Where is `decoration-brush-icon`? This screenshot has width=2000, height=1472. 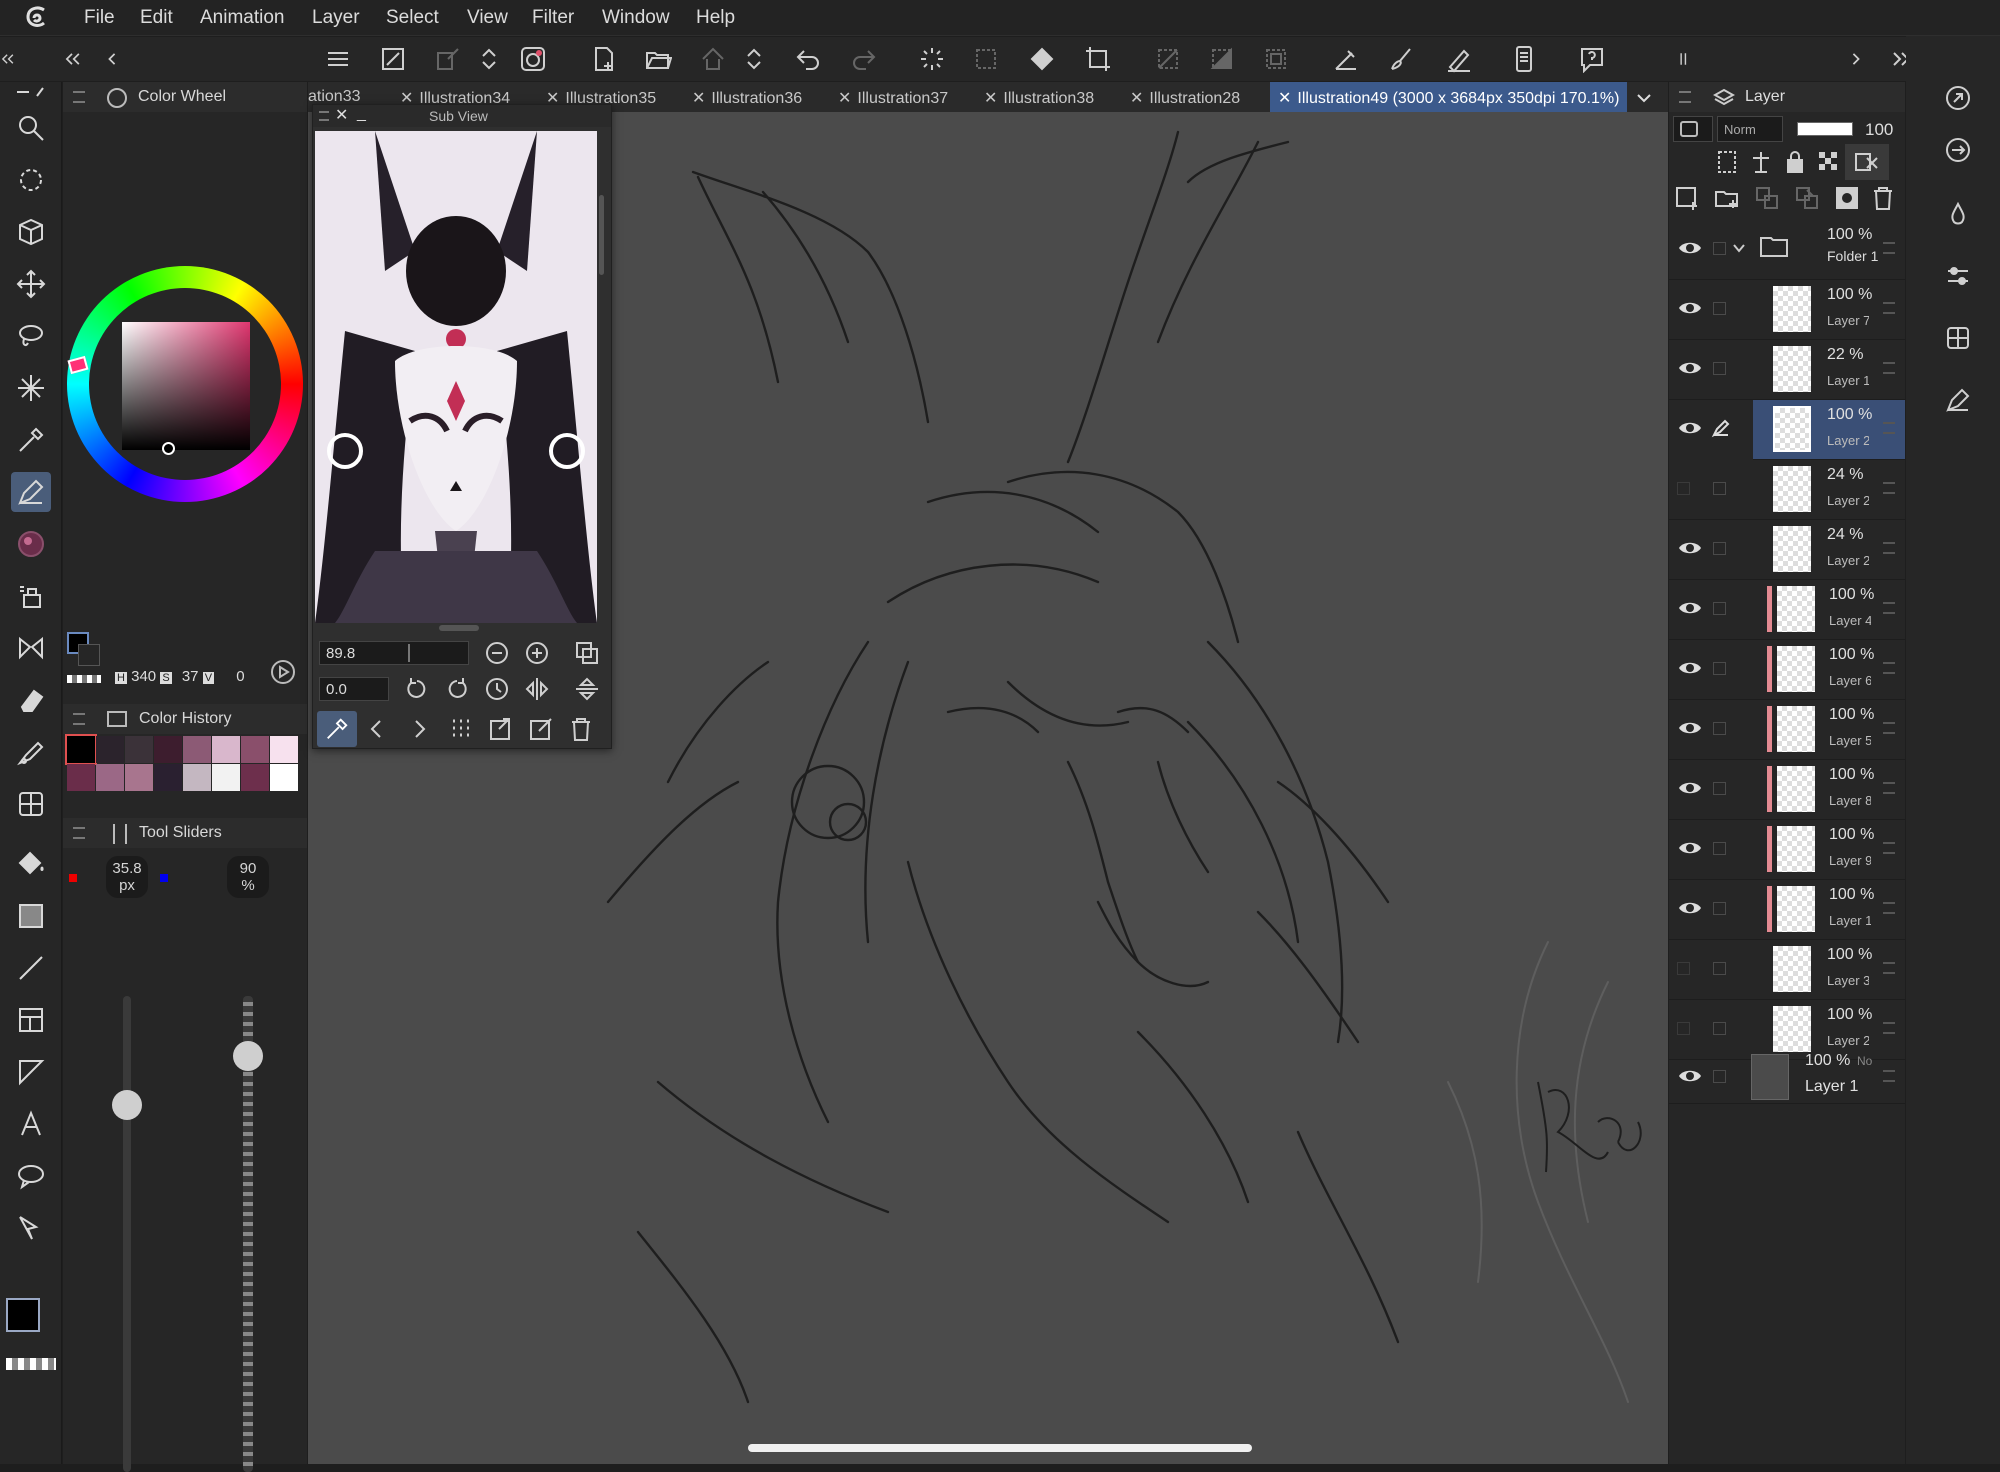 decoration-brush-icon is located at coordinates (31, 648).